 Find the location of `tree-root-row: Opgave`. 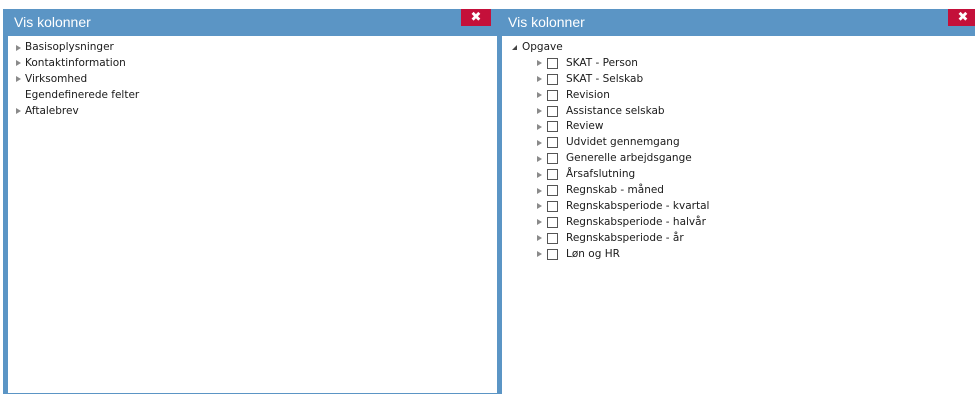

tree-root-row: Opgave is located at coordinates (738, 48).